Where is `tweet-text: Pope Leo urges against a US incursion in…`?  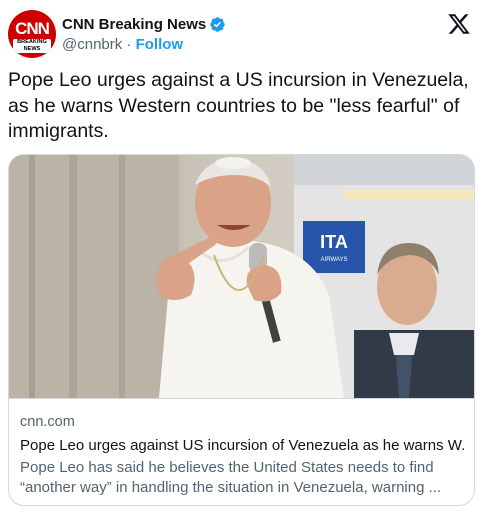
tweet-text: Pope Leo urges against a US incursion in… is located at coordinates (238, 105).